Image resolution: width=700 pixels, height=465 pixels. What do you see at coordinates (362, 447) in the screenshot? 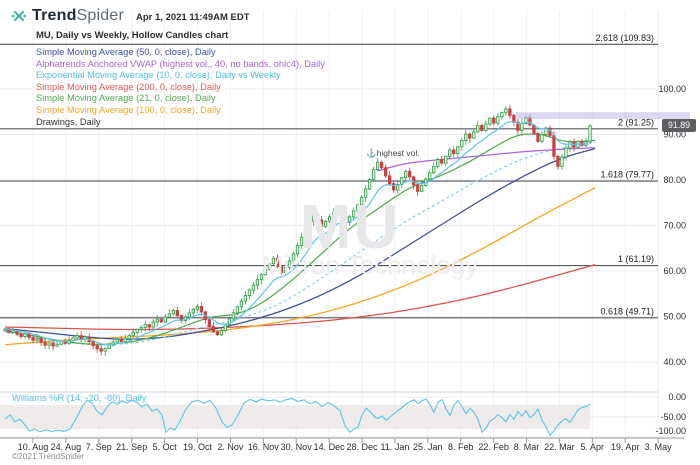
I see `x-axis-label: 28. Dec` at bounding box center [362, 447].